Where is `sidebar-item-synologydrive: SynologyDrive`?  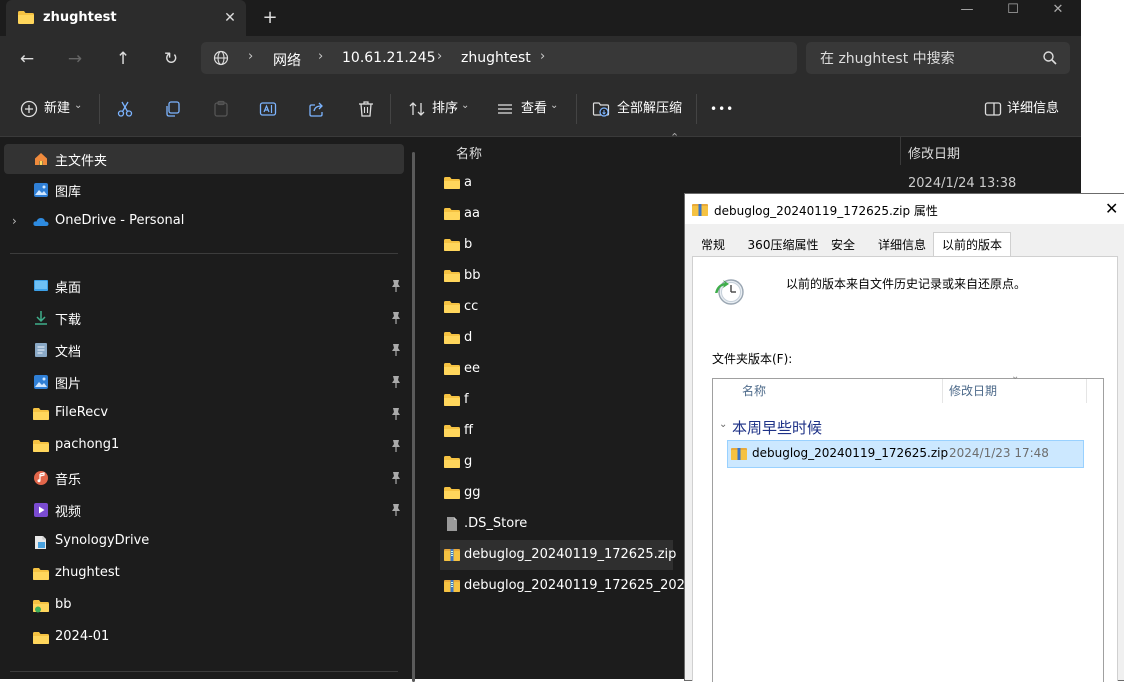
sidebar-item-synologydrive: SynologyDrive is located at coordinates (202, 542).